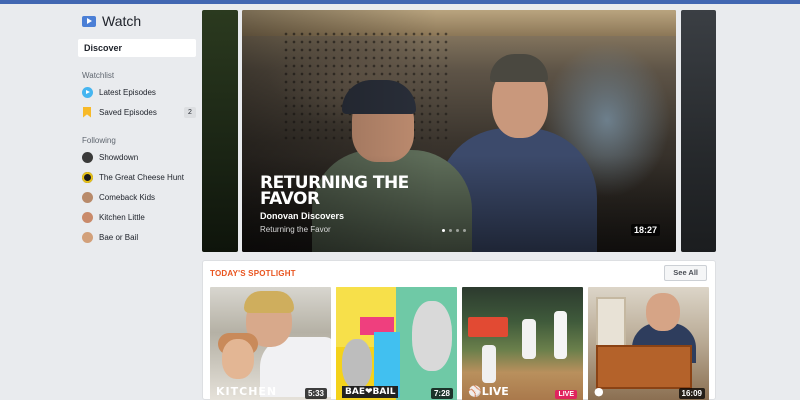 The image size is (800, 400). Describe the element at coordinates (220, 131) in the screenshot. I see `carousel-prev-slide` at that location.